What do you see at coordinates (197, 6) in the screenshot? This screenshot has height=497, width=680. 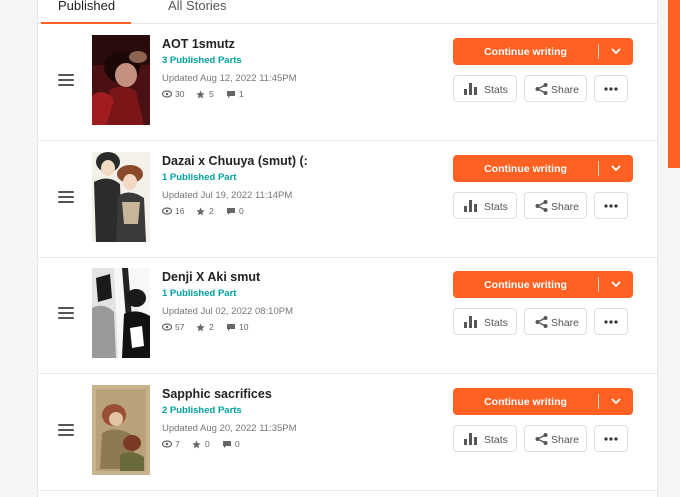 I see `tab-all-stories-label: All Stories` at bounding box center [197, 6].